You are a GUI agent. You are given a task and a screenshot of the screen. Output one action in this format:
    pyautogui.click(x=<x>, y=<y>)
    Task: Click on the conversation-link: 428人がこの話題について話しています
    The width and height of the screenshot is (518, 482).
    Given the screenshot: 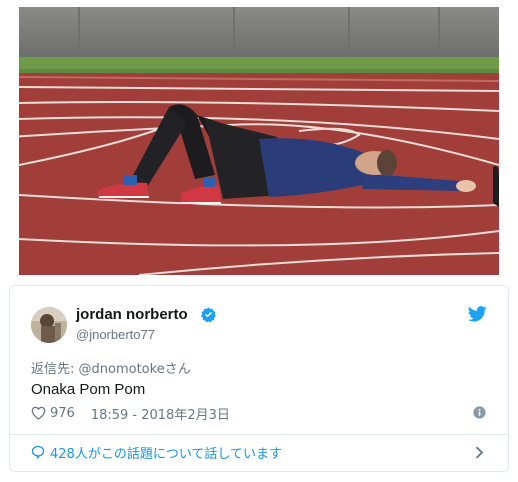 What is the action you would take?
    pyautogui.click(x=156, y=452)
    